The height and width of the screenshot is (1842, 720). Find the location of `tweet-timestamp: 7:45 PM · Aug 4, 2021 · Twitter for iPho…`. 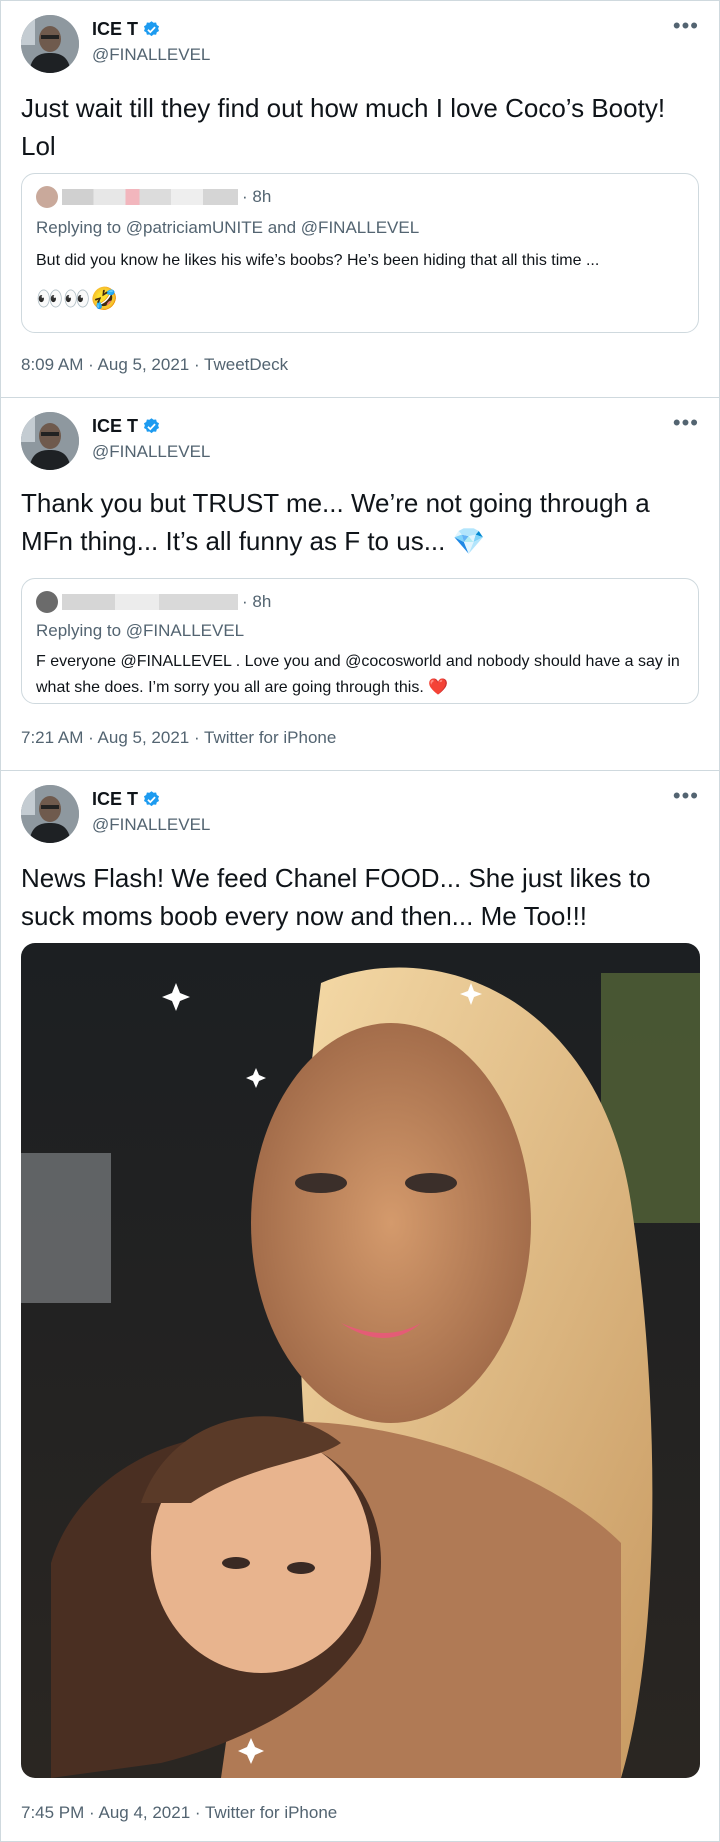

tweet-timestamp: 7:45 PM · Aug 4, 2021 · Twitter for iPho… is located at coordinates (179, 1813).